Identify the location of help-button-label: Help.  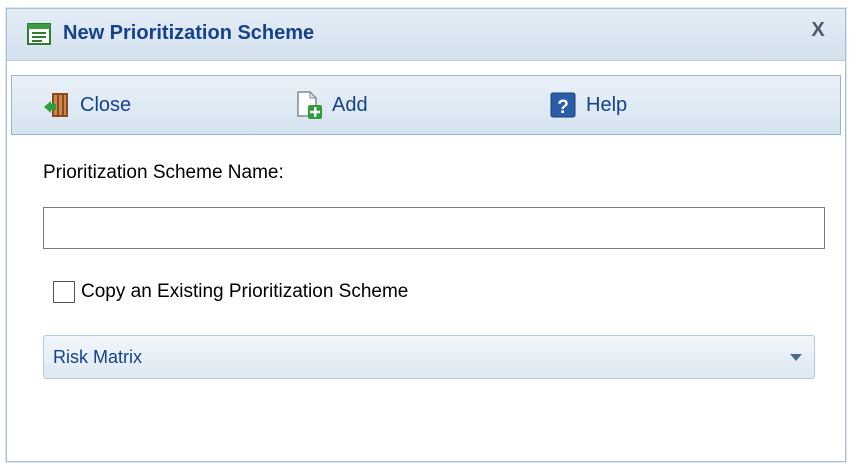
(607, 104).